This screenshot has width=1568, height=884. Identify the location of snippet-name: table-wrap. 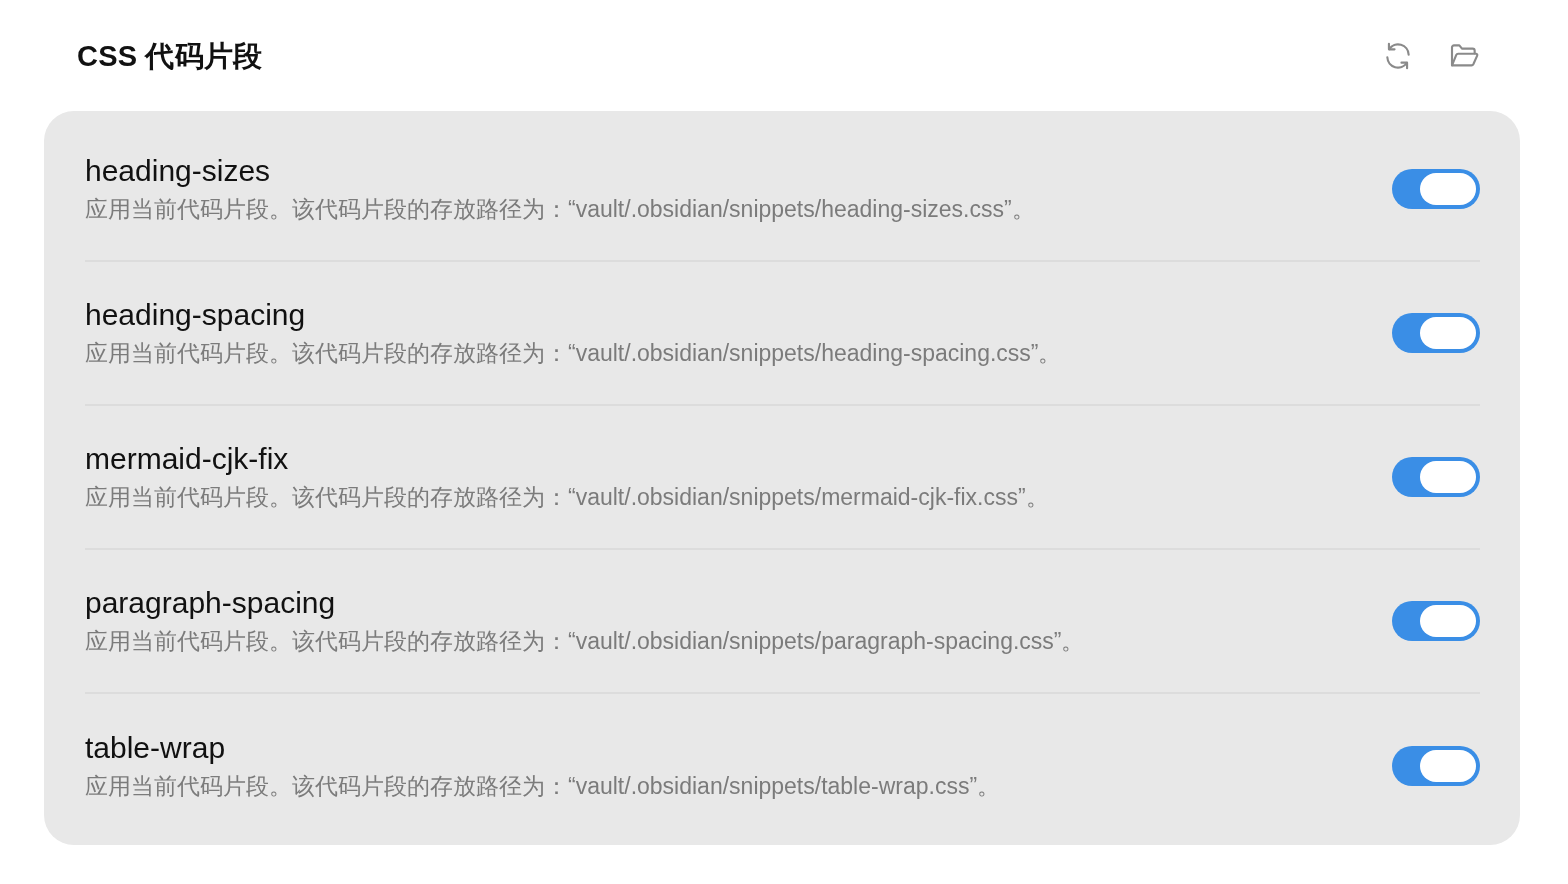
(156, 748).